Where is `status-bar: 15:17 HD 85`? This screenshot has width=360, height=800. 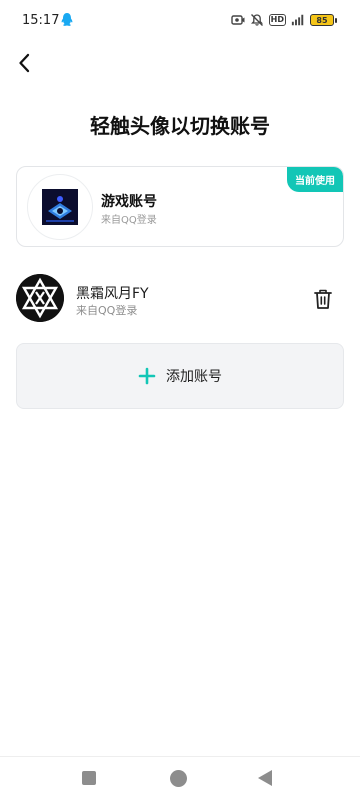 status-bar: 15:17 HD 85 is located at coordinates (180, 20).